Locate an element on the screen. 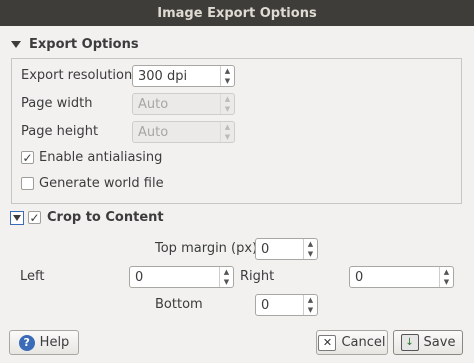 The image size is (474, 363). bottom-margin-label: Bottom is located at coordinates (179, 304).